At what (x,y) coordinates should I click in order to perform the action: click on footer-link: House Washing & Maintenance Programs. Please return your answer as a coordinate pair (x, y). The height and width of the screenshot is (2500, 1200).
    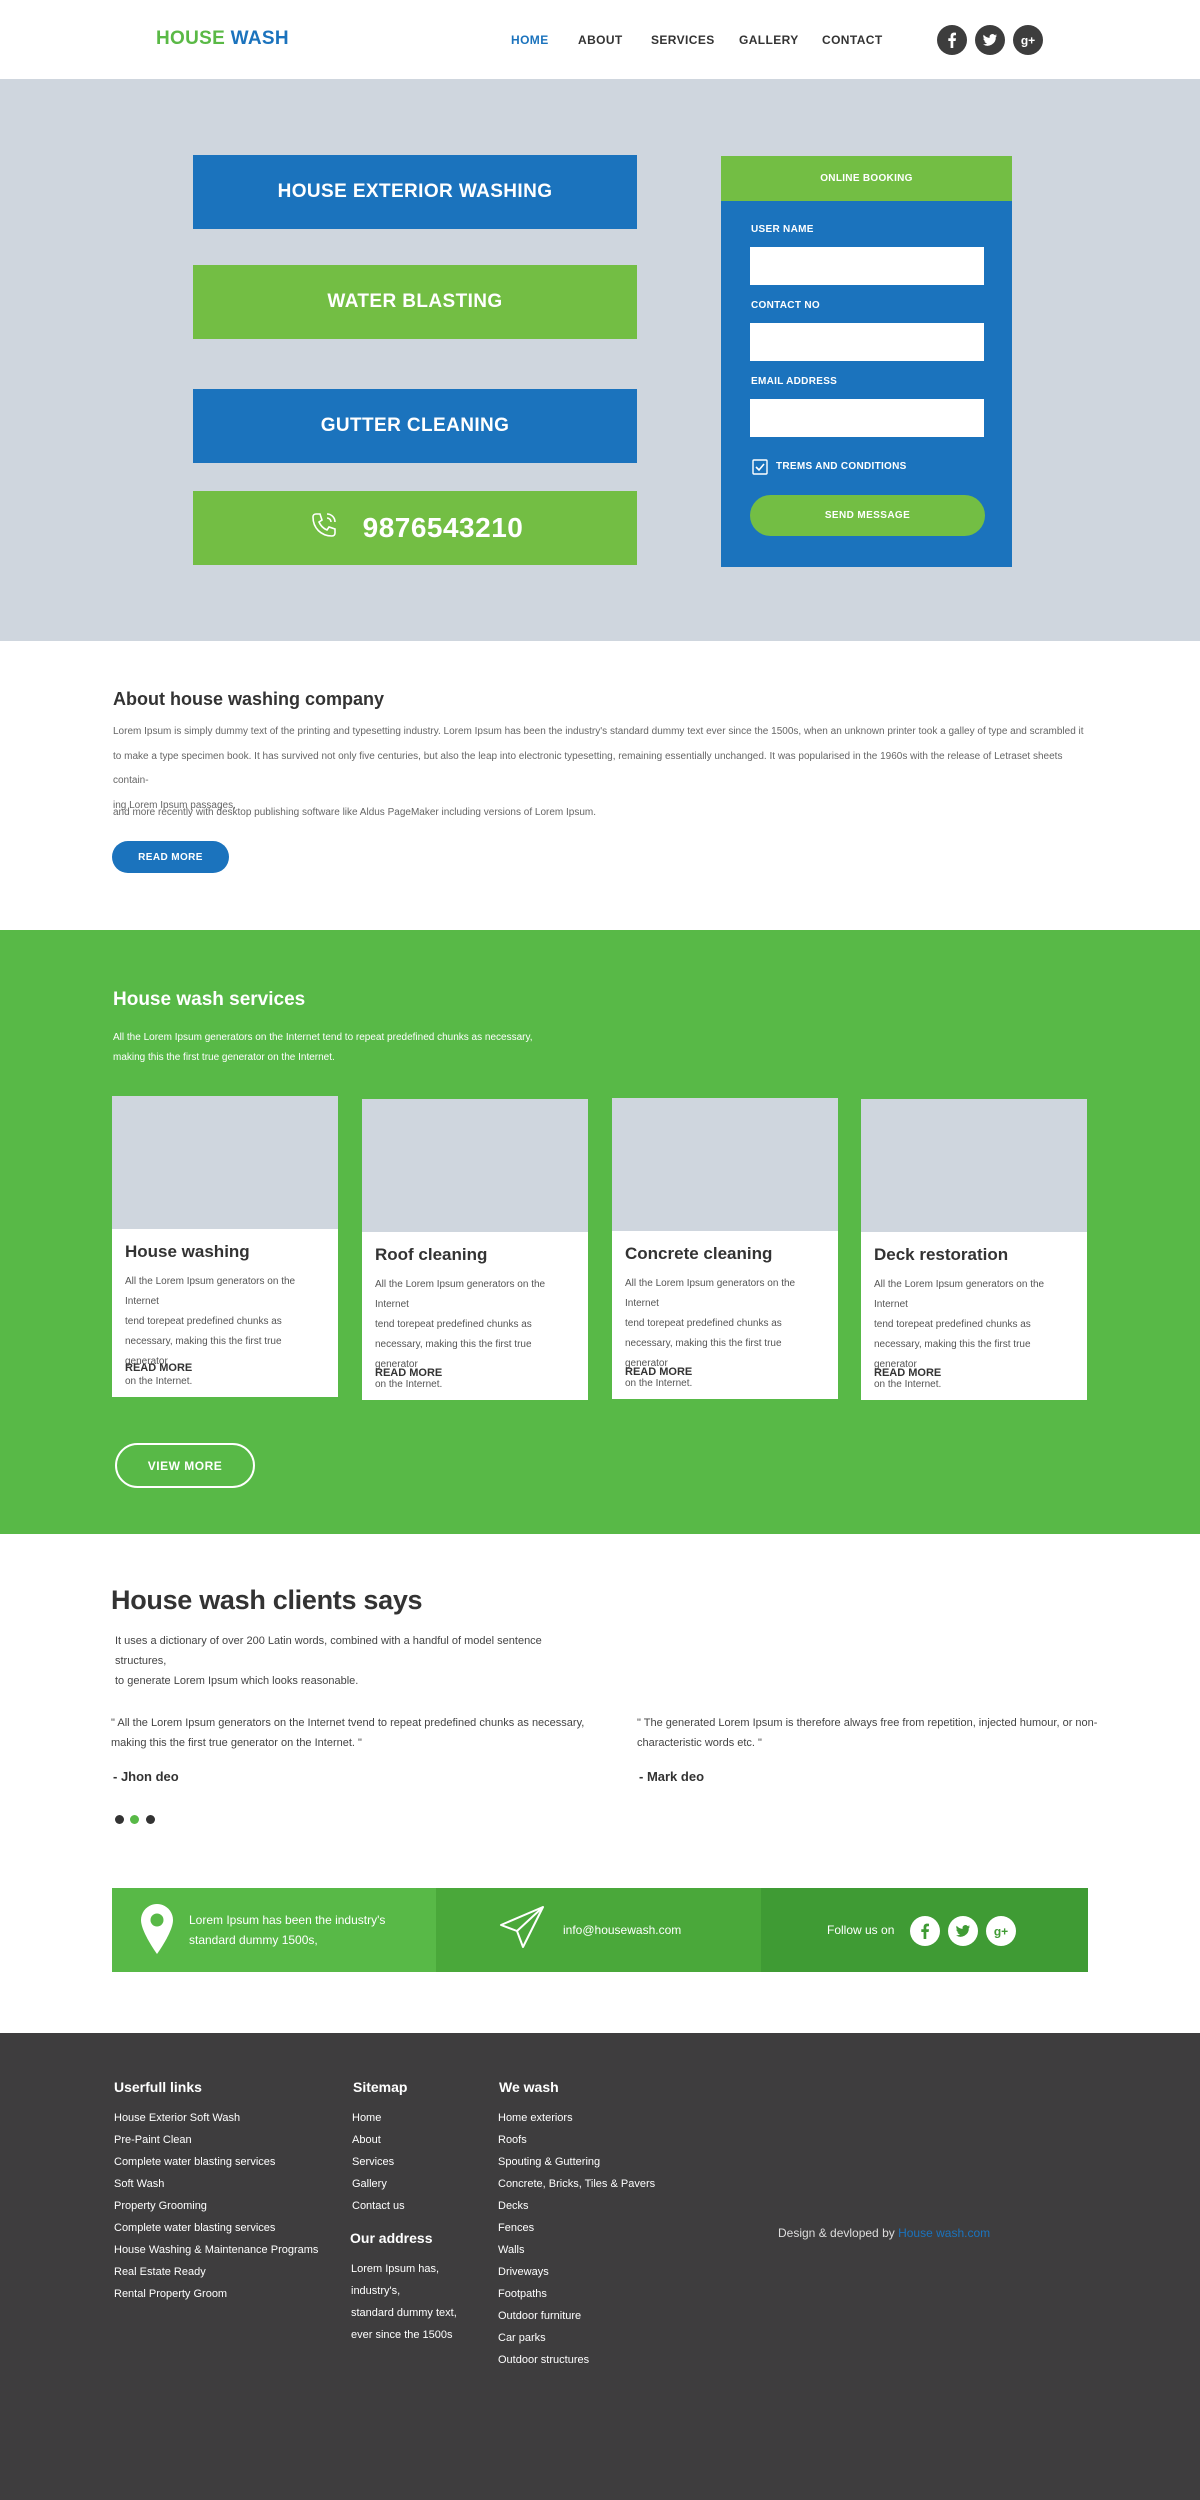
    Looking at the image, I should click on (216, 2250).